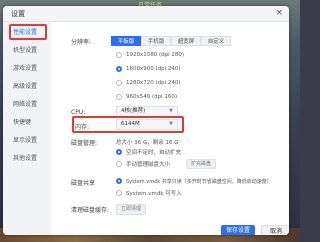 The height and width of the screenshot is (242, 320). I want to click on resolution-option-960: 960x540 (dpi 160), so click(146, 97).